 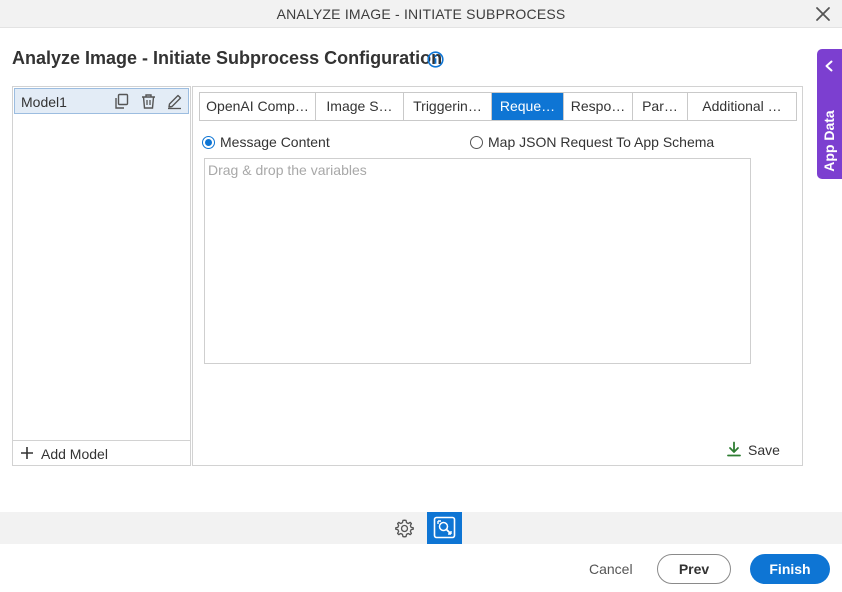 I want to click on window-titlebar: ANALYZE IMAGE - INITIATE SUBPROCESS, so click(x=421, y=14).